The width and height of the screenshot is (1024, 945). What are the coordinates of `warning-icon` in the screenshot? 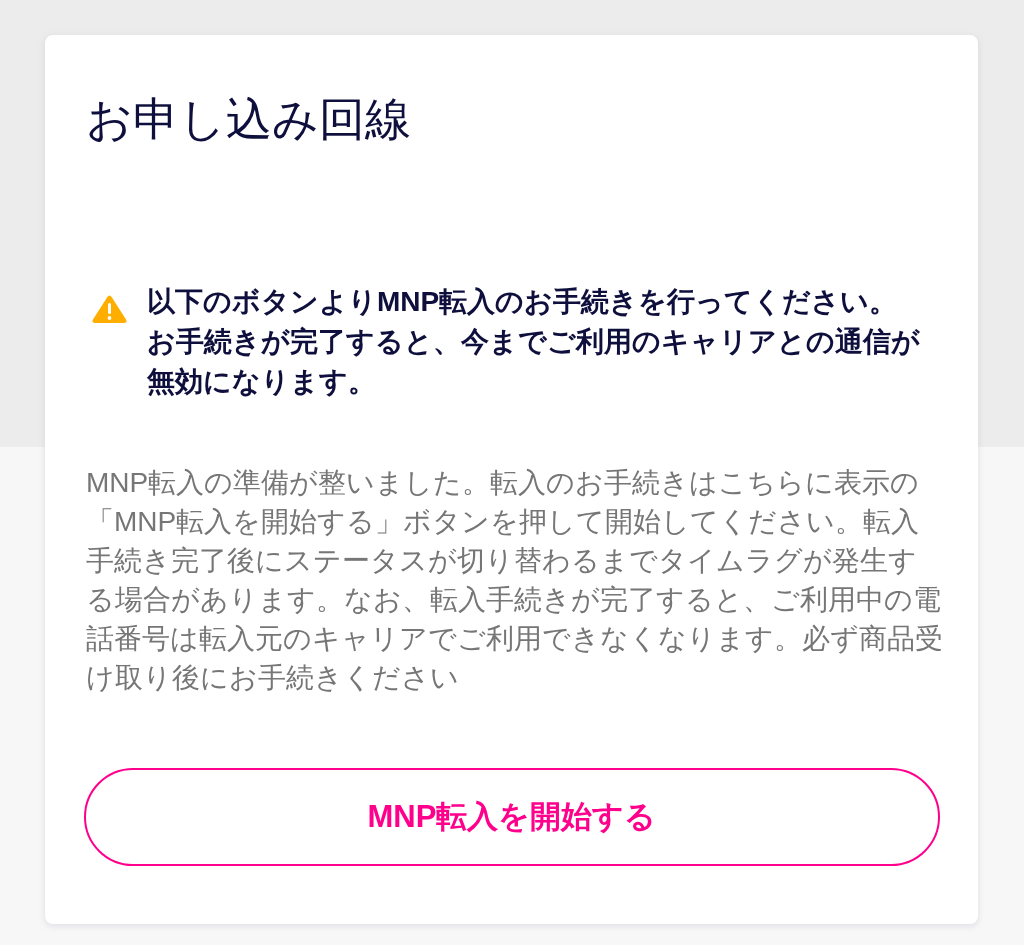 It's located at (109, 309).